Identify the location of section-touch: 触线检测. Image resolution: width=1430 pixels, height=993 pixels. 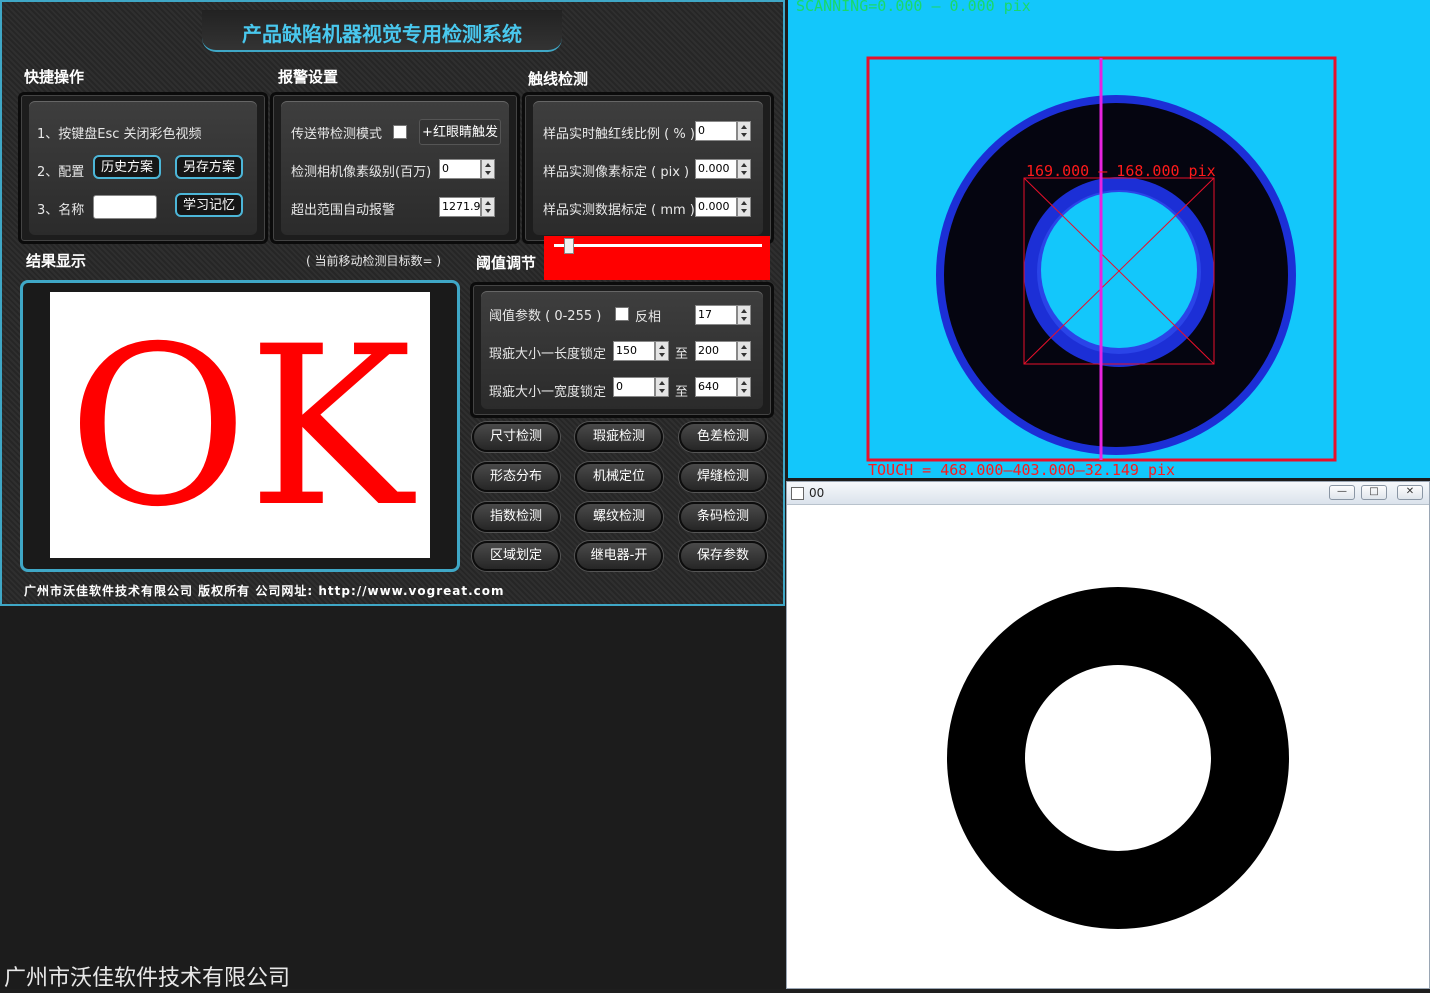
(558, 79).